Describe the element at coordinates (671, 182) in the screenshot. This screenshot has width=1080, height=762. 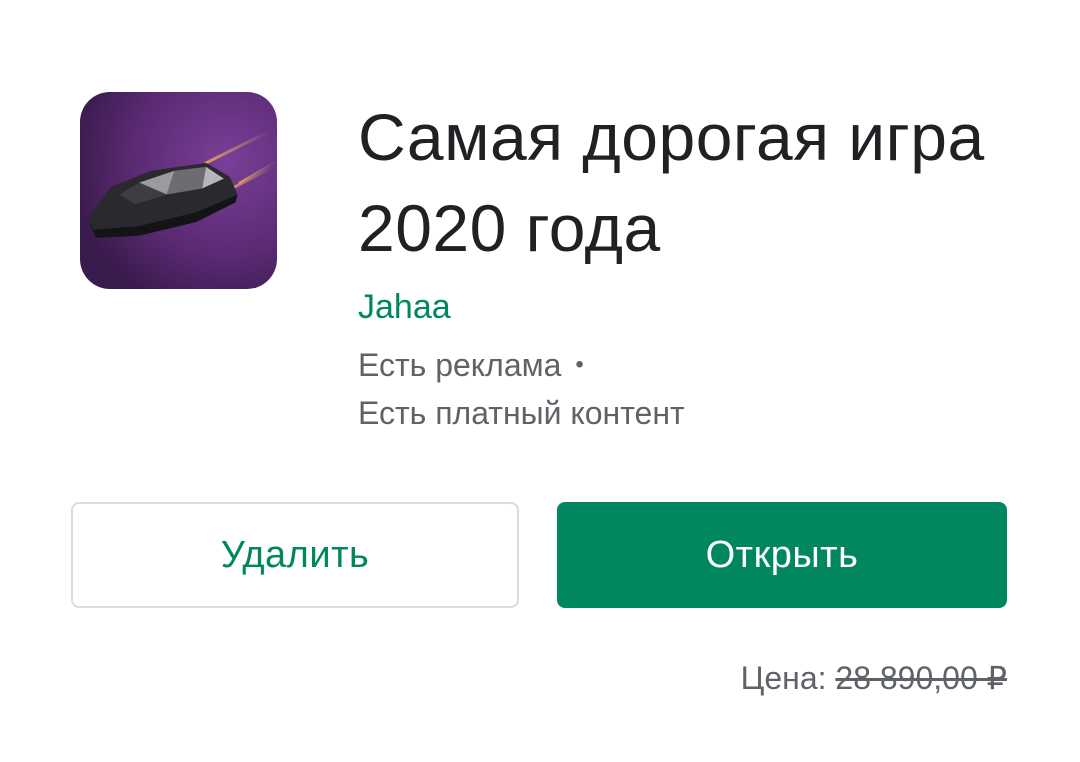
I see `app-title: Самая дорогая игра 2020 года` at that location.